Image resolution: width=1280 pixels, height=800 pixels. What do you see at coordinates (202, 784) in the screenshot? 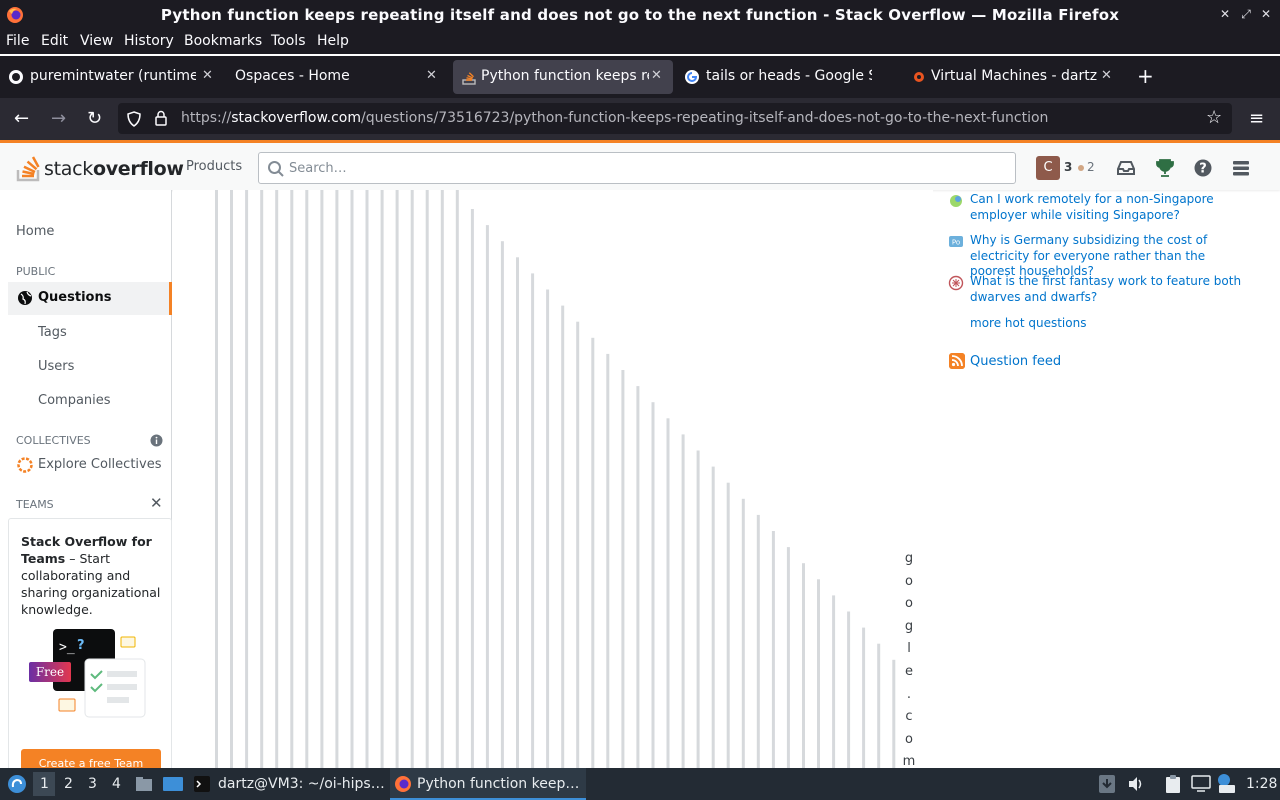
I see `terminal-icon` at bounding box center [202, 784].